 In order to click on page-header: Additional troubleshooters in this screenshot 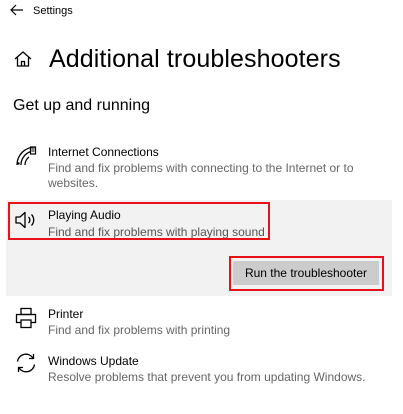, I will do `click(177, 59)`.